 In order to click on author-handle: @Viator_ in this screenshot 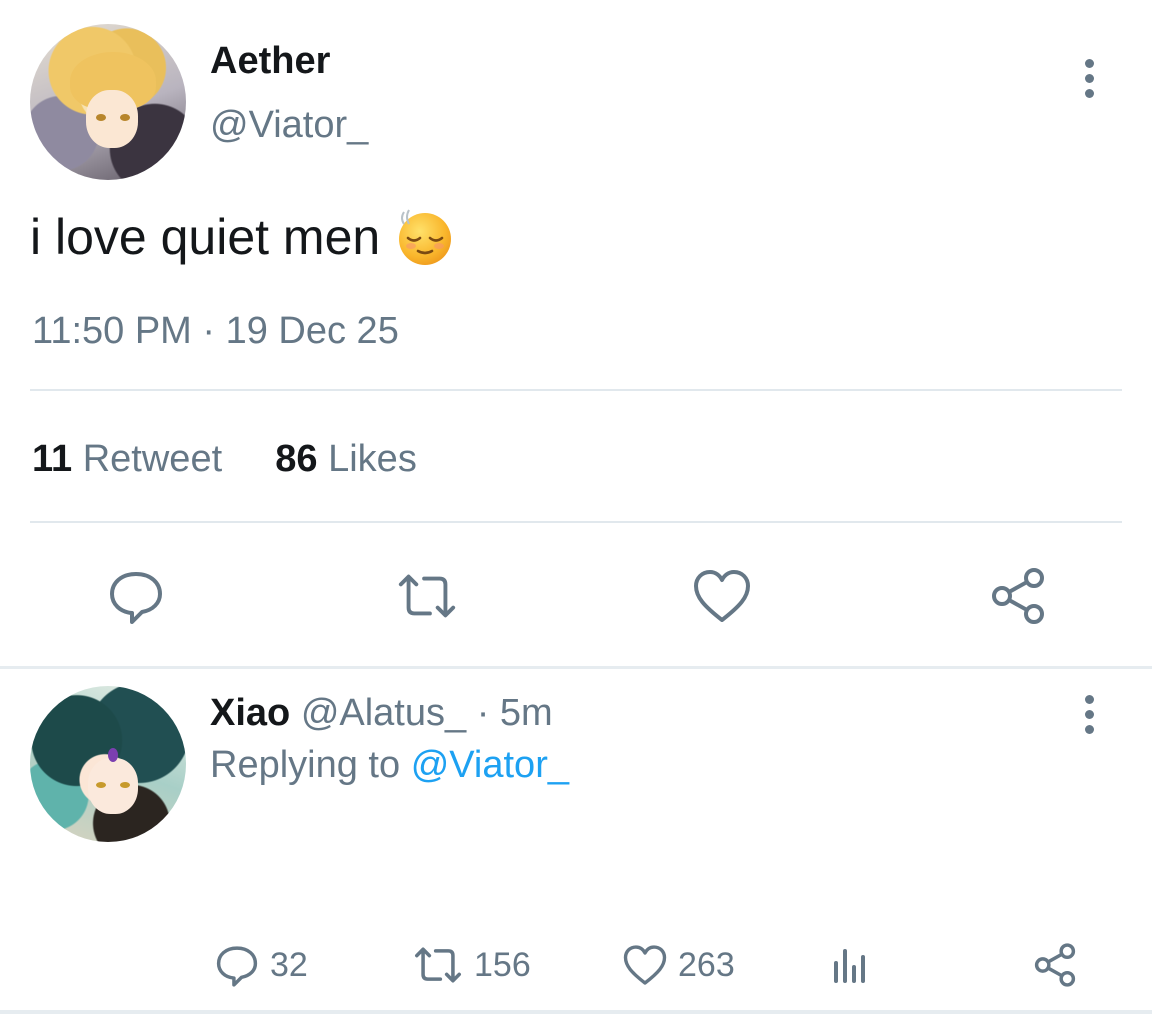, I will do `click(289, 125)`.